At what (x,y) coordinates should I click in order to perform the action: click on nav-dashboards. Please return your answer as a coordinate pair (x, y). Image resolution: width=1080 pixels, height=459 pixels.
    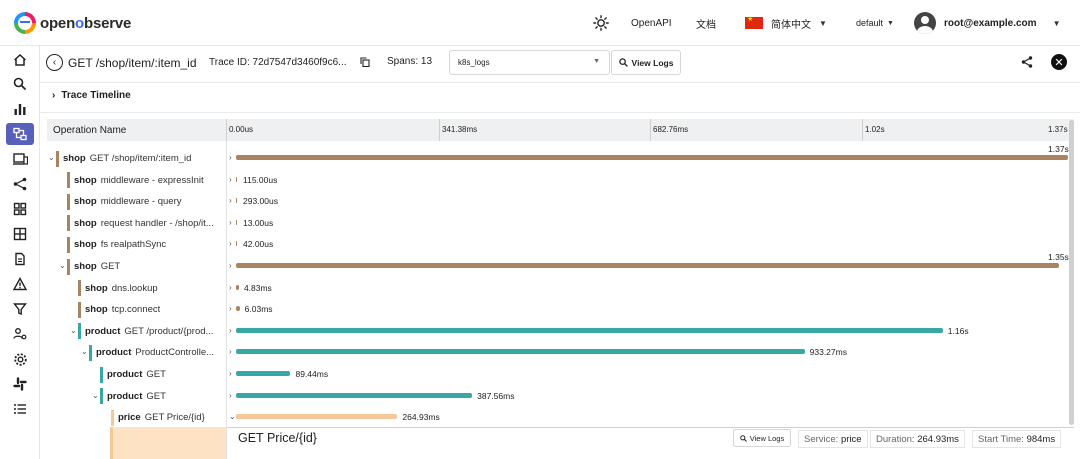
    Looking at the image, I should click on (20, 209).